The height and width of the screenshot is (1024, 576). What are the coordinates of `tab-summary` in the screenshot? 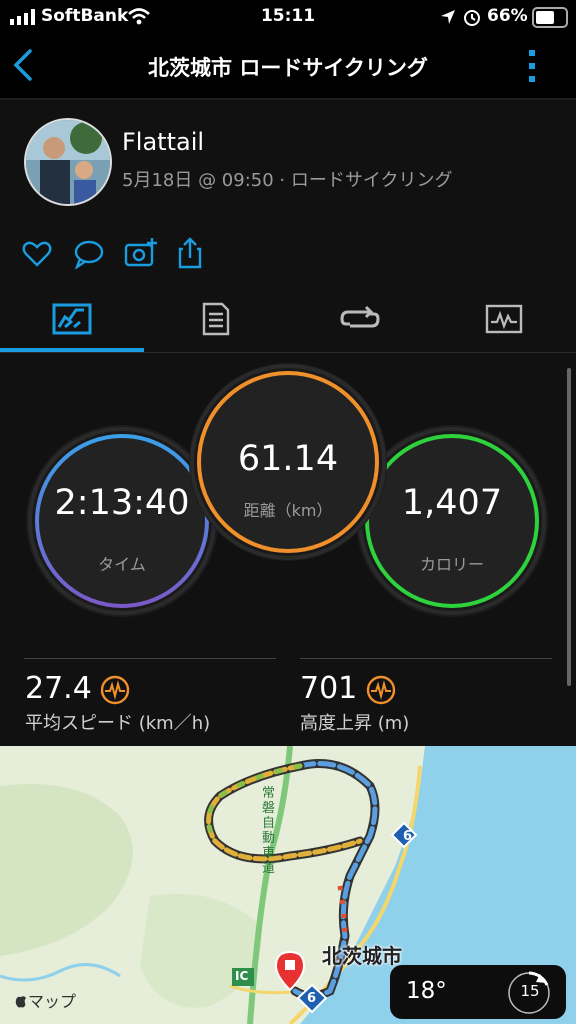 It's located at (72, 319).